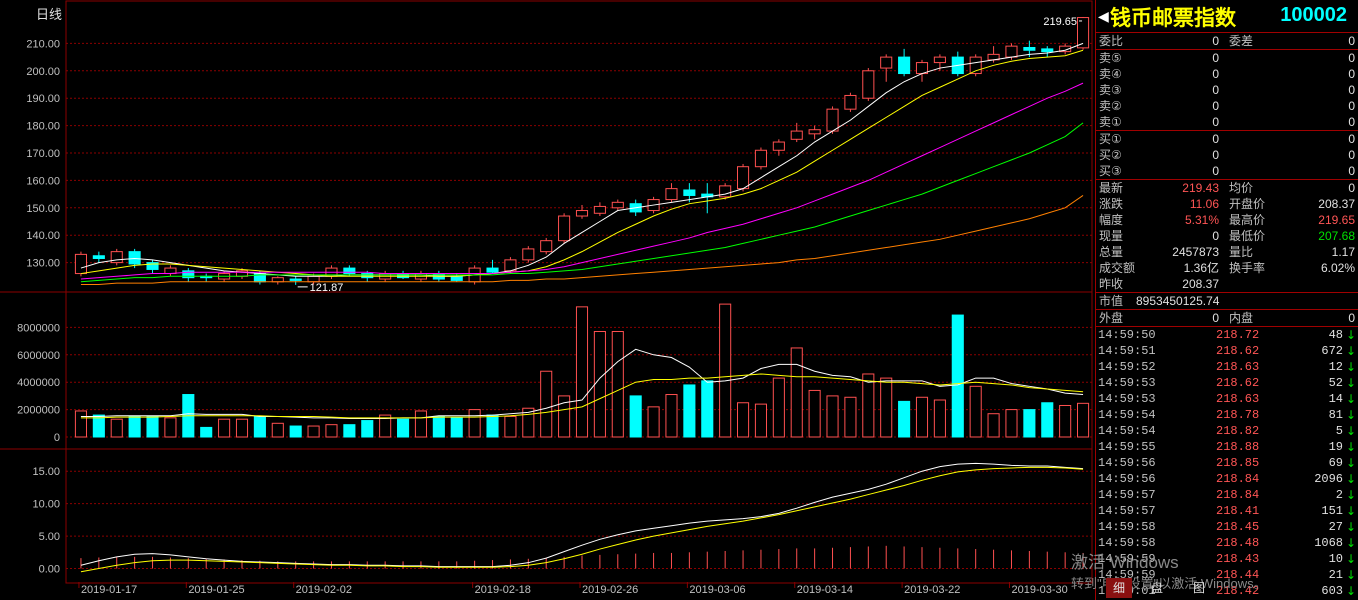  Describe the element at coordinates (43, 44) in the screenshot. I see `price-axis-label: 210.00` at that location.